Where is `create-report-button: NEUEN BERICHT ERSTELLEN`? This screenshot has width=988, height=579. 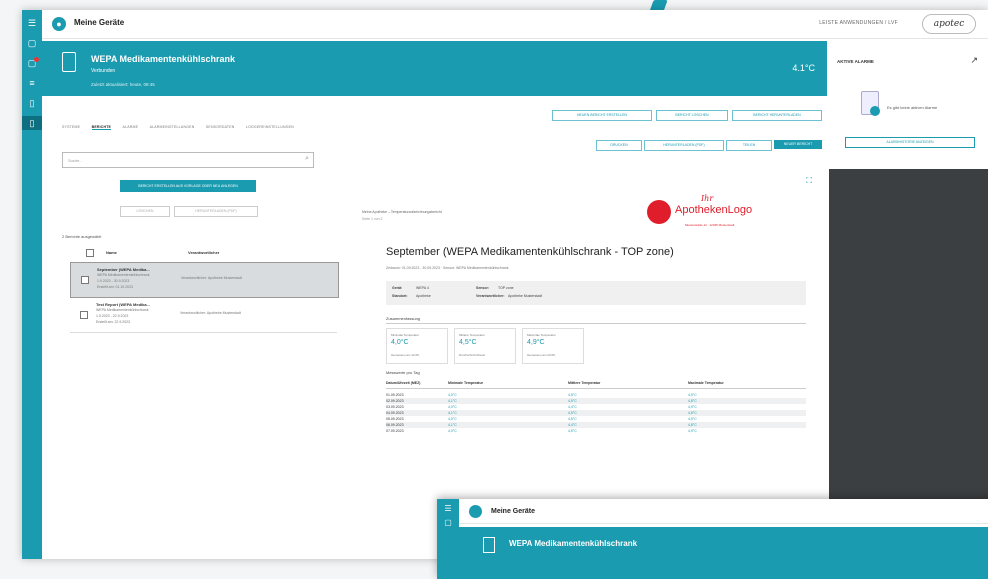
create-report-button: NEUEN BERICHT ERSTELLEN is located at coordinates (602, 115).